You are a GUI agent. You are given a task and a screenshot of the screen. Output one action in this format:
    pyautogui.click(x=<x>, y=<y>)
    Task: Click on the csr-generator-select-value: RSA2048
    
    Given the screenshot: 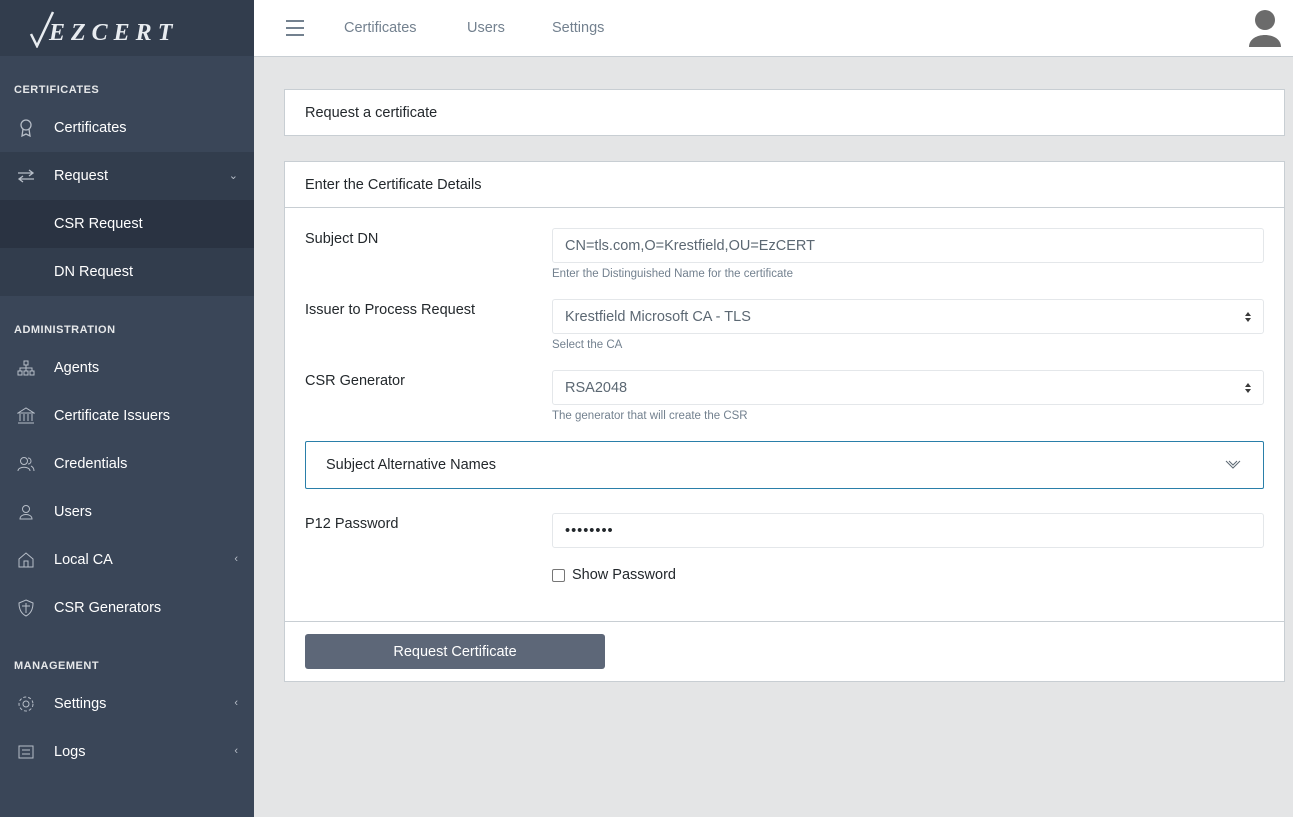 What is the action you would take?
    pyautogui.click(x=596, y=387)
    